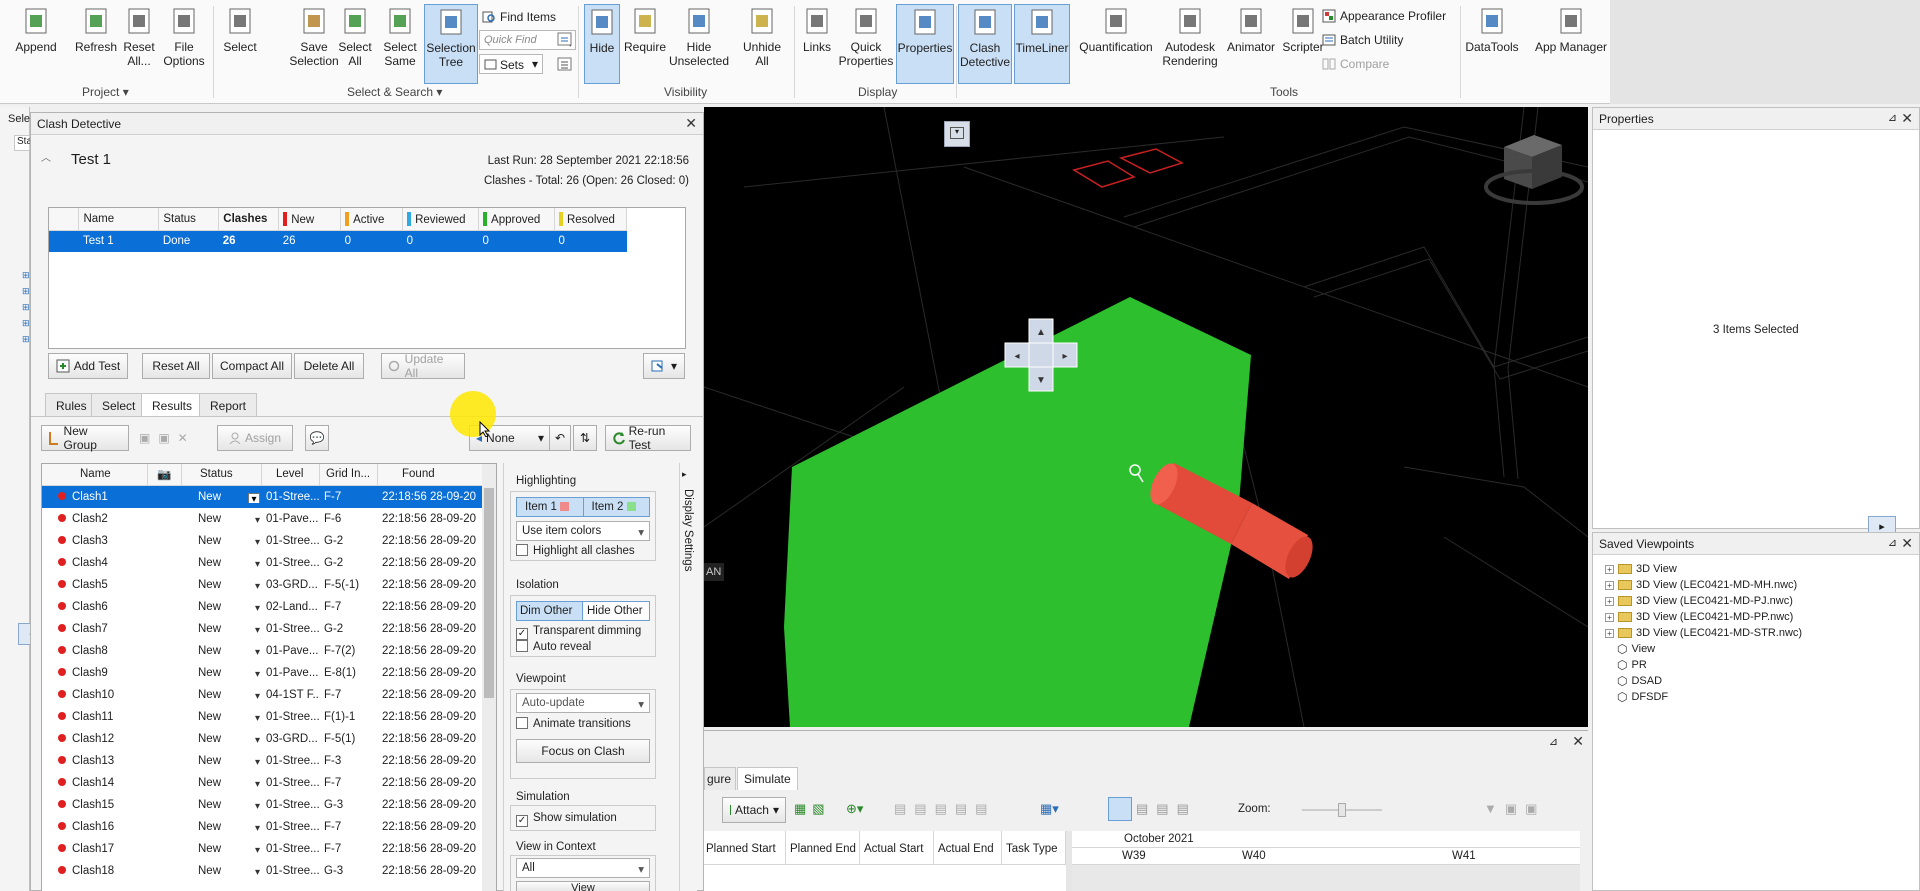 This screenshot has height=891, width=1920. What do you see at coordinates (119, 219) in the screenshot?
I see `tests-col-name: Name` at bounding box center [119, 219].